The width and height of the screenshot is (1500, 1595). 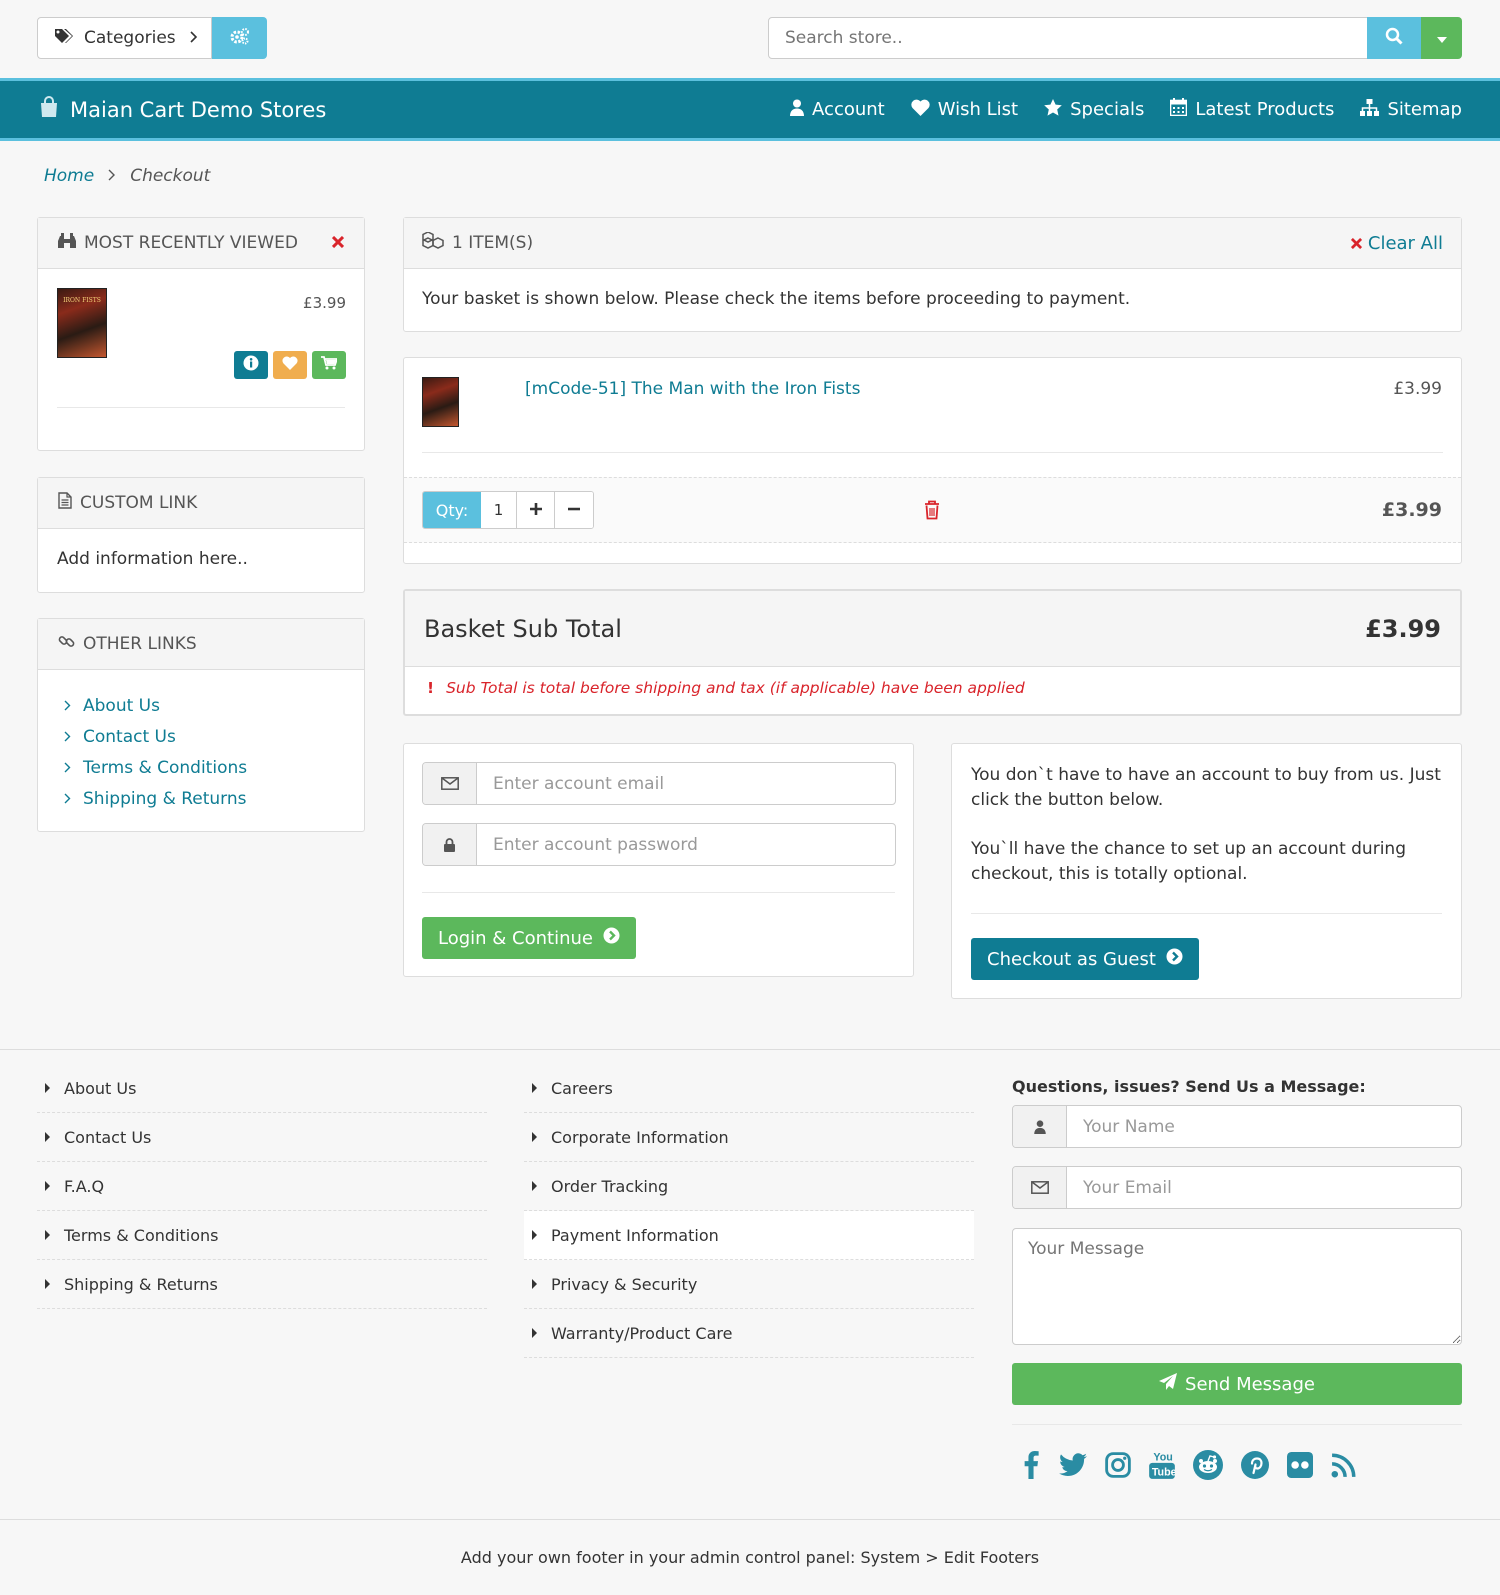 I want to click on footer-link-payment: Payment Information, so click(x=749, y=1235).